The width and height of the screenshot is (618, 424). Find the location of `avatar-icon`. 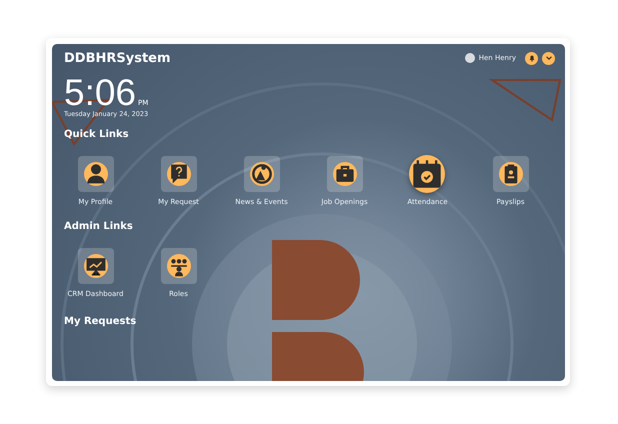

avatar-icon is located at coordinates (469, 58).